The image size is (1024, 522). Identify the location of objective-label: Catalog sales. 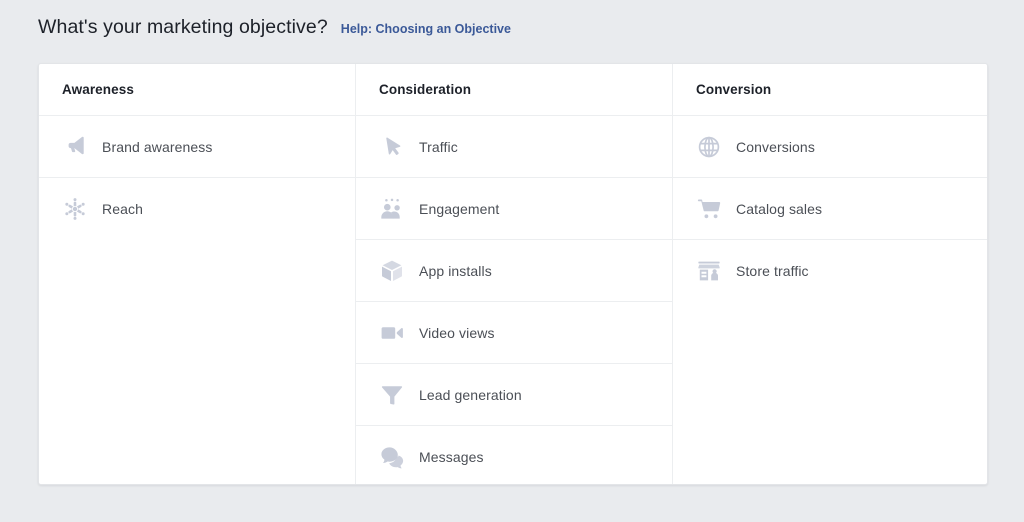
(779, 208).